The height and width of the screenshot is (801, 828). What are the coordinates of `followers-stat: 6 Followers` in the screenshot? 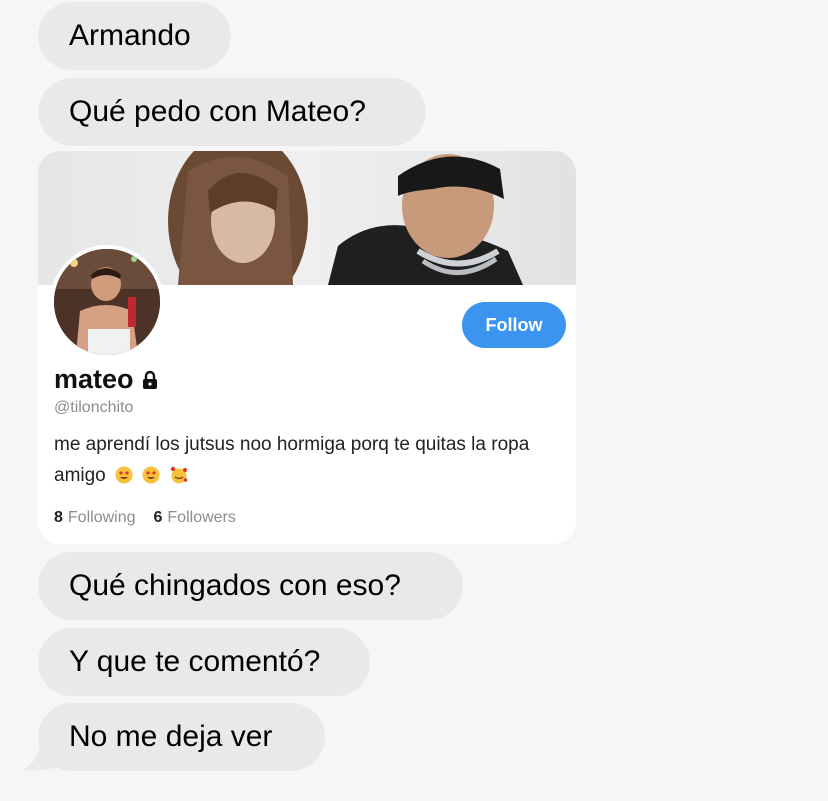 It's located at (195, 518).